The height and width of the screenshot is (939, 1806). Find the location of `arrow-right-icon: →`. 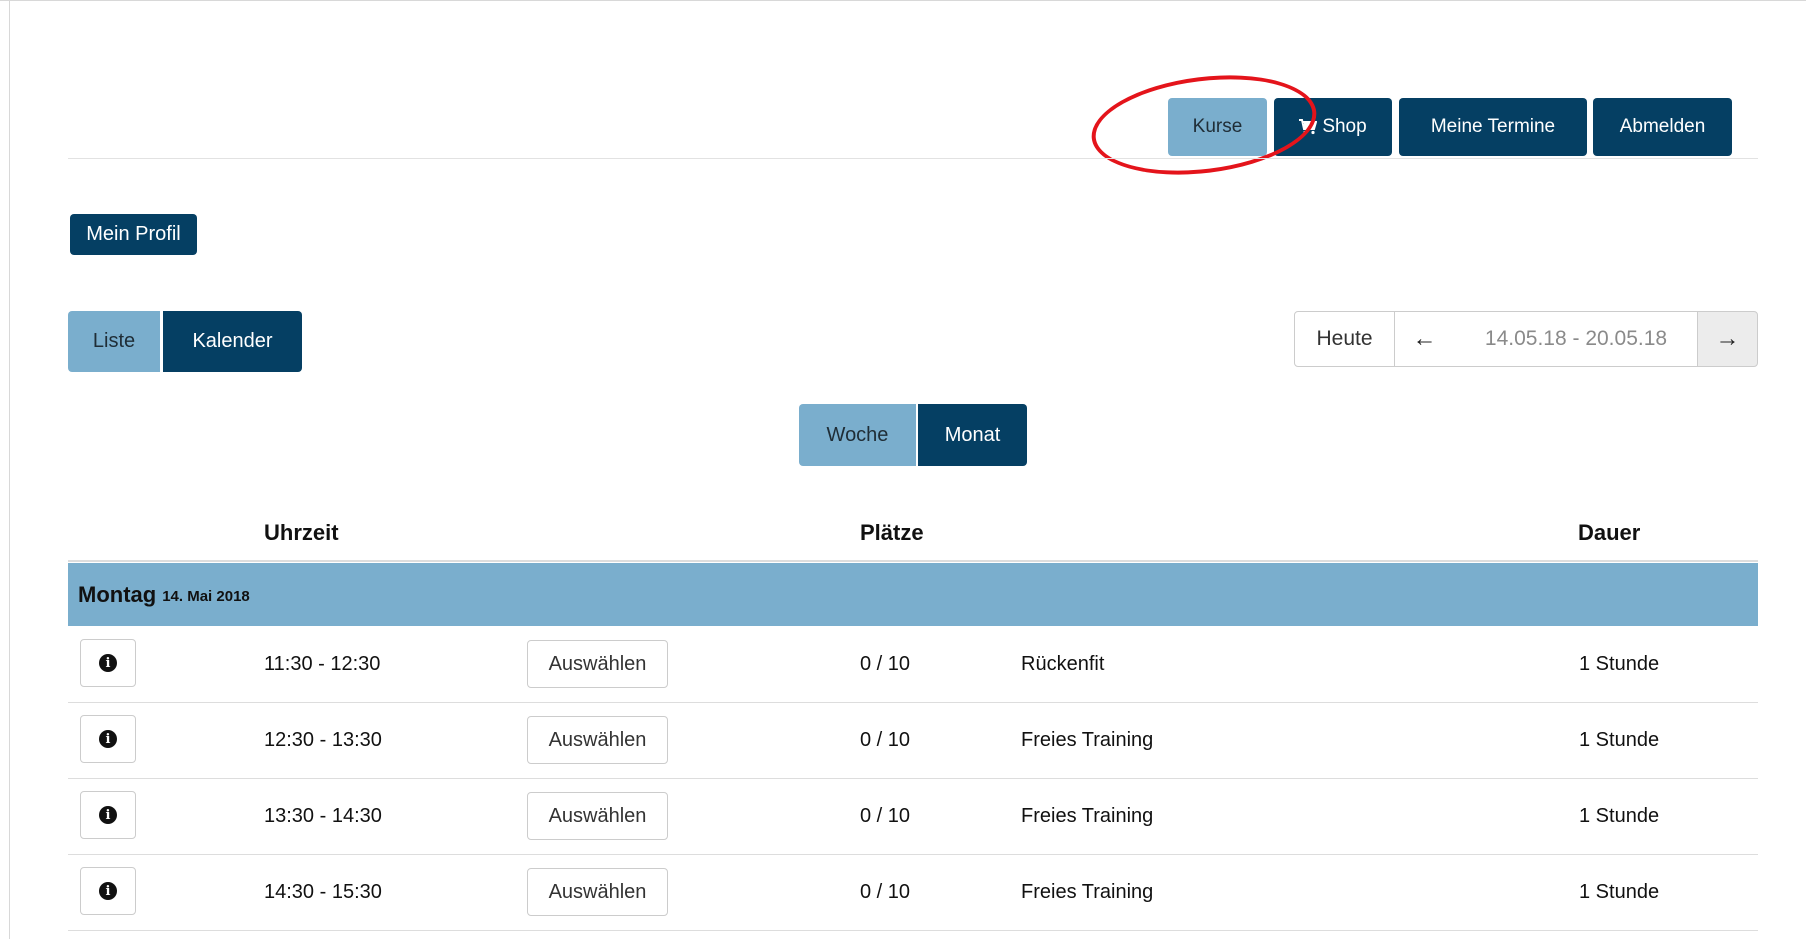

arrow-right-icon: → is located at coordinates (1727, 338).